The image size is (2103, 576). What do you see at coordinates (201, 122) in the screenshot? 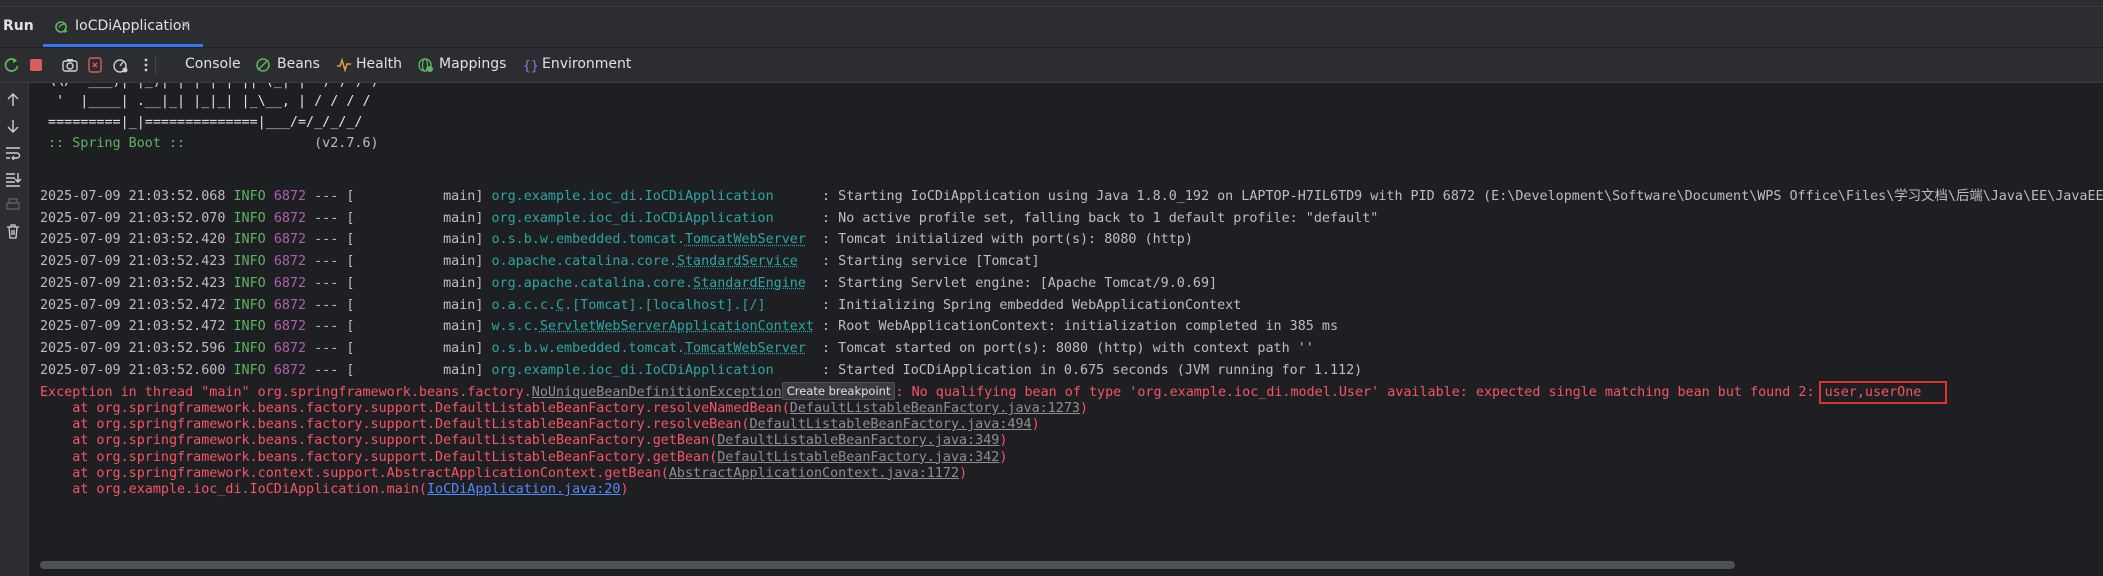
I see `banner-line: =========|_|==============|___/=/_/_/_/` at bounding box center [201, 122].